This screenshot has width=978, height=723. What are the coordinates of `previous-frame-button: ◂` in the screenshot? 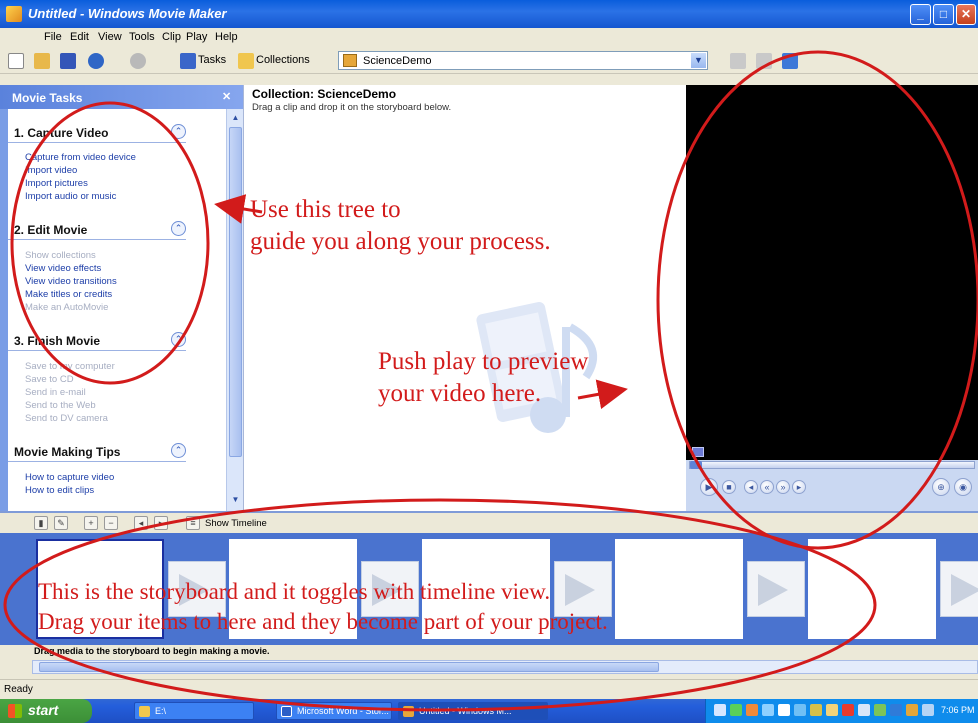 It's located at (751, 487).